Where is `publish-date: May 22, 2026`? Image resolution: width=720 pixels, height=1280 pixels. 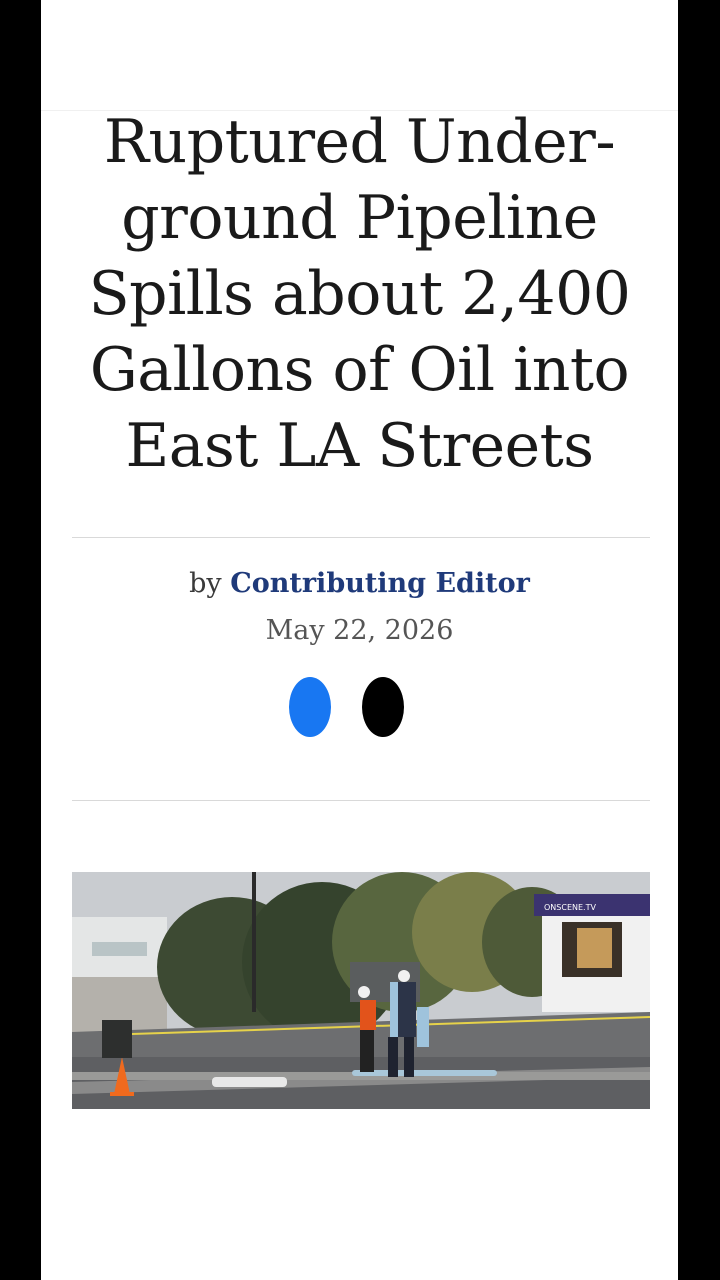
publish-date: May 22, 2026 is located at coordinates (359, 630).